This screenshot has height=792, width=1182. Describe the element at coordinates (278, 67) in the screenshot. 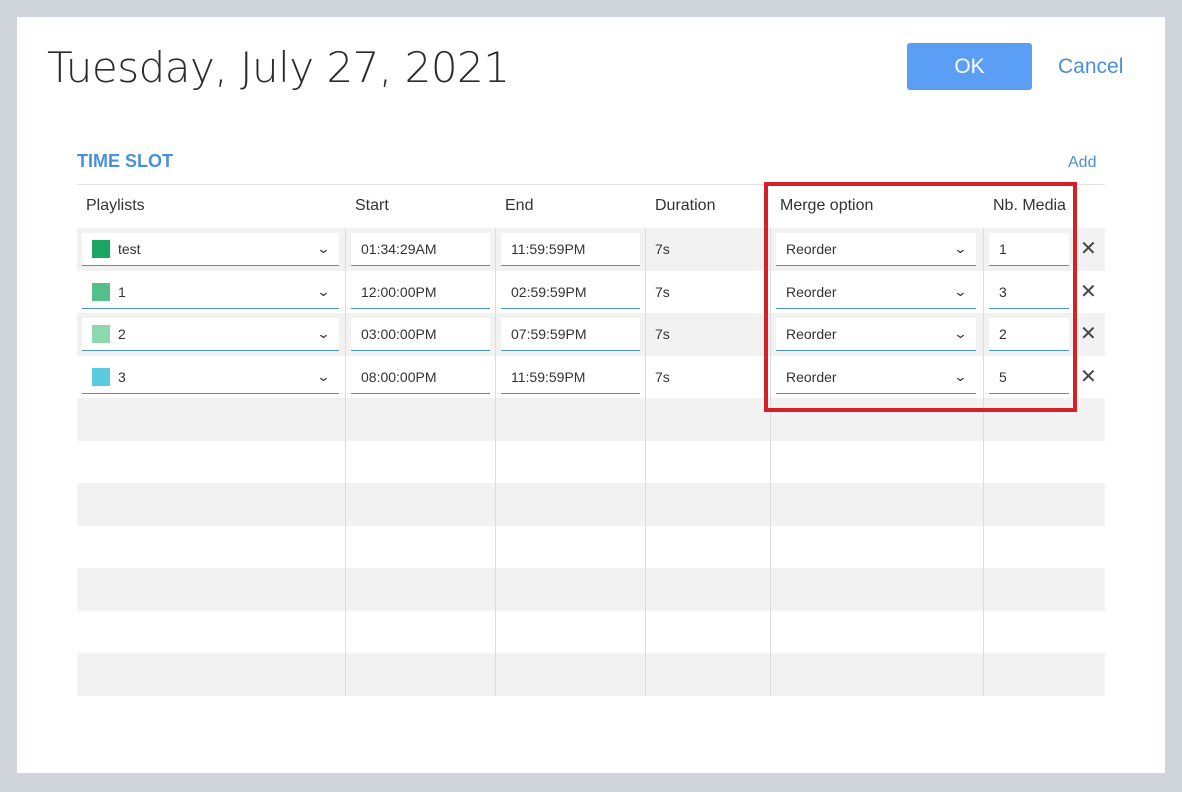

I see `dialog-title: Tuesday, July 27, 2021` at that location.